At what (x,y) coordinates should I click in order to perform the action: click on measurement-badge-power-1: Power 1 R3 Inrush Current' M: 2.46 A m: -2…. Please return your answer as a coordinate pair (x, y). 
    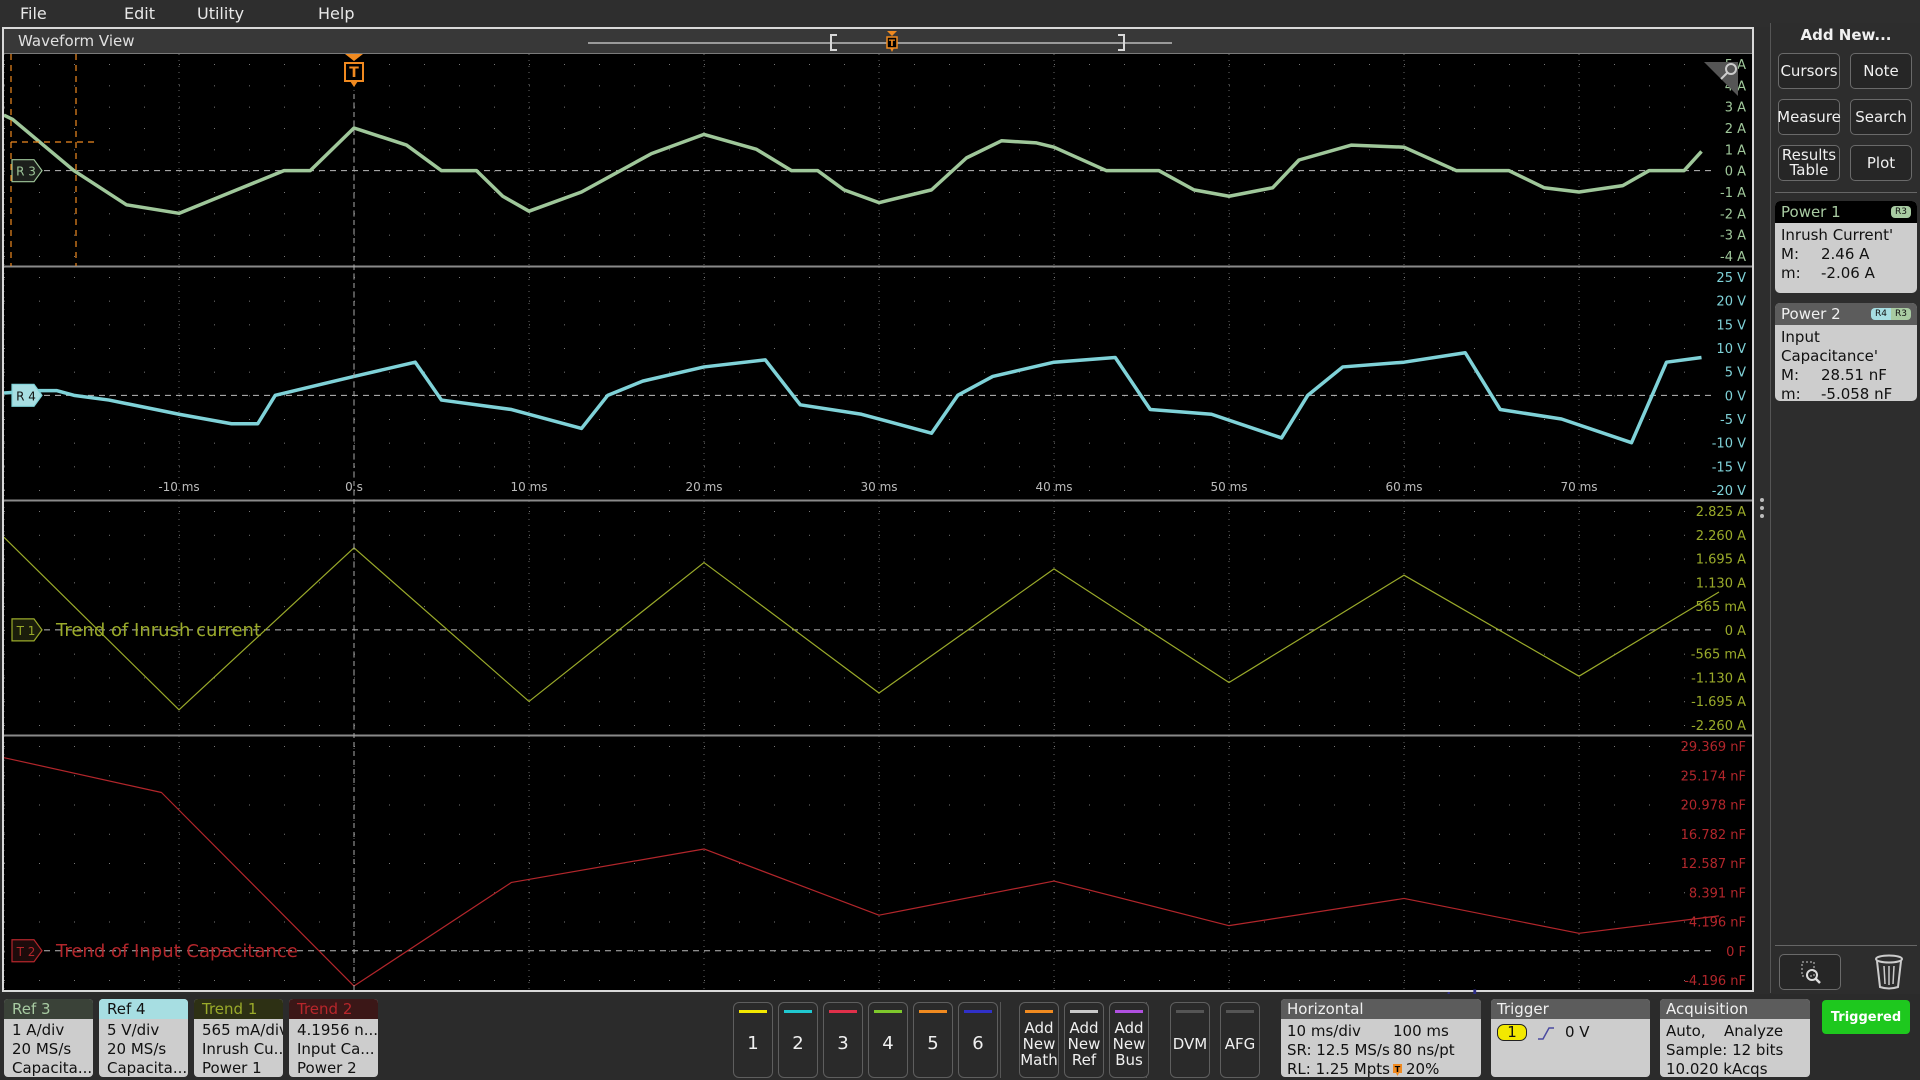
    Looking at the image, I should click on (1846, 247).